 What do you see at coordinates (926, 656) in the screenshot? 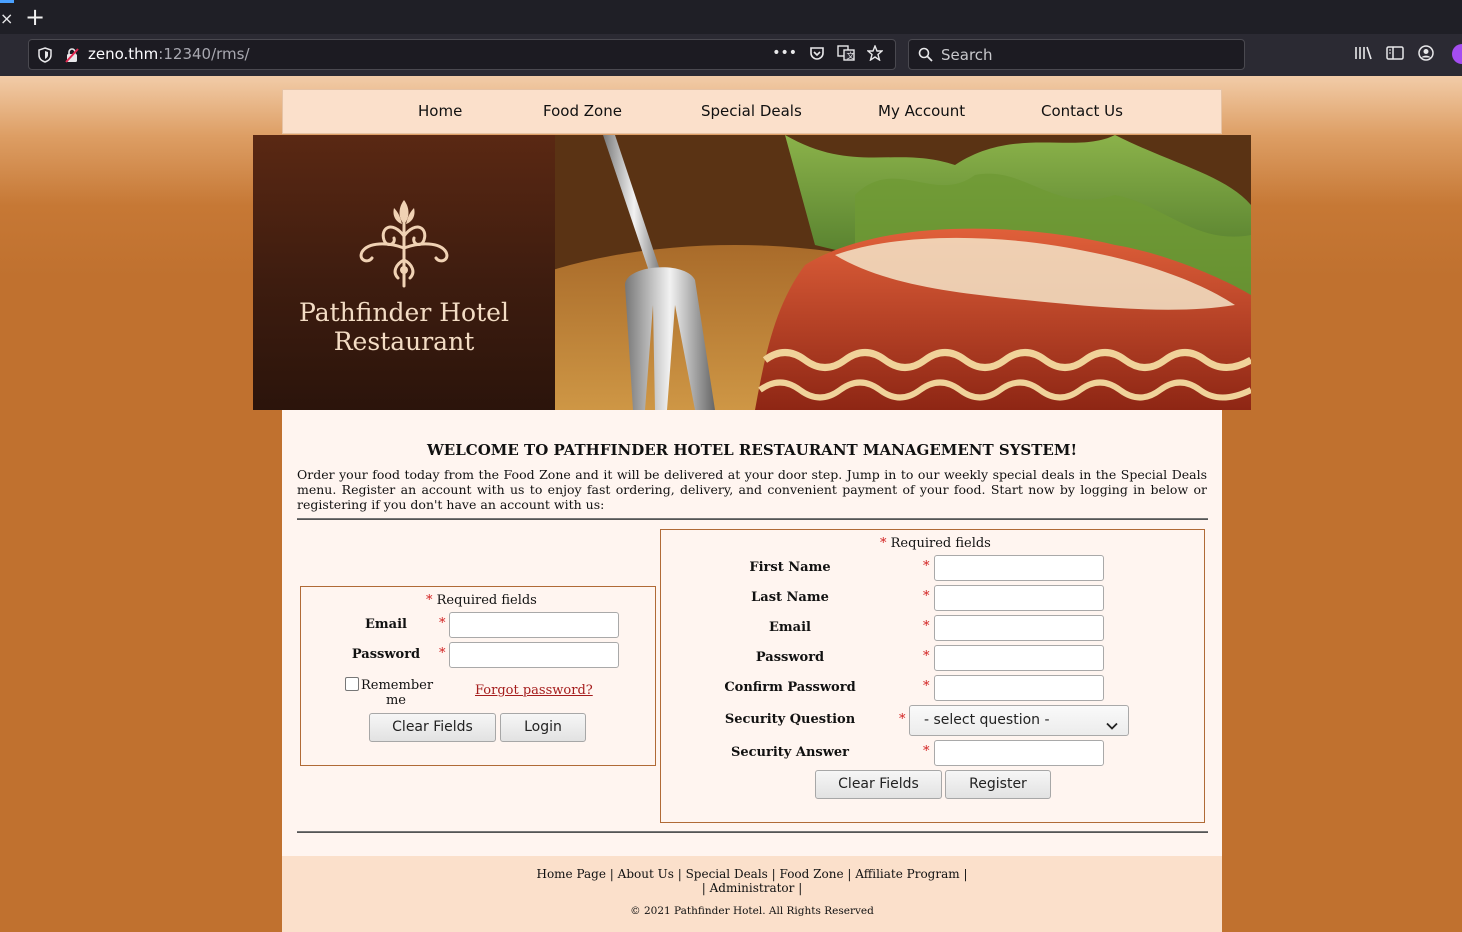
I see `register-password-star: *` at bounding box center [926, 656].